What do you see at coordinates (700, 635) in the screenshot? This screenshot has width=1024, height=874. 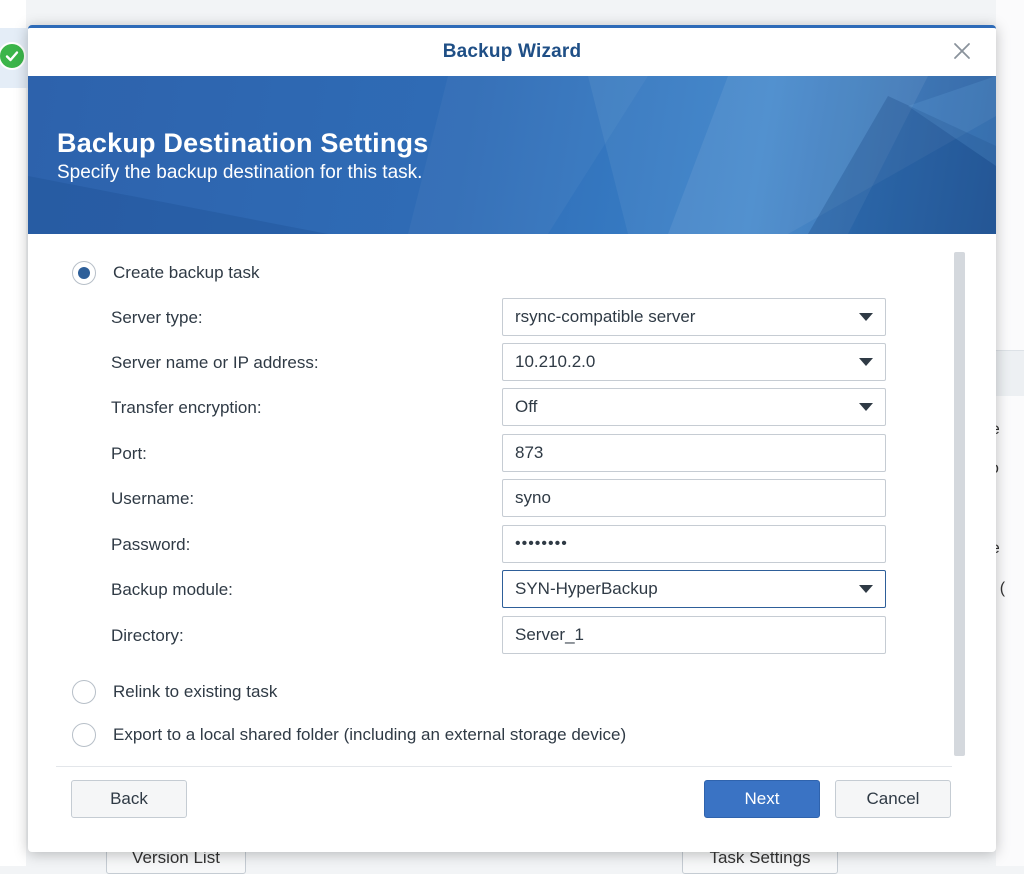 I see `directory-input` at bounding box center [700, 635].